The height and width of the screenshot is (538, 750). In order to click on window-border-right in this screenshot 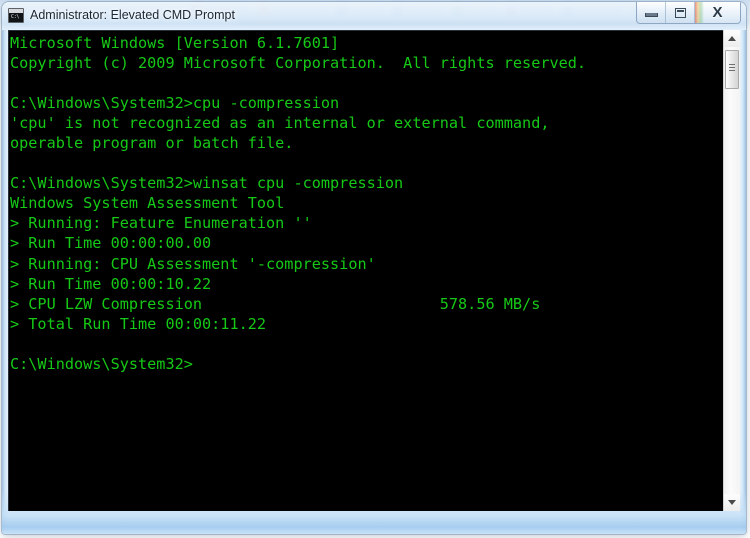, I will do `click(743, 282)`.